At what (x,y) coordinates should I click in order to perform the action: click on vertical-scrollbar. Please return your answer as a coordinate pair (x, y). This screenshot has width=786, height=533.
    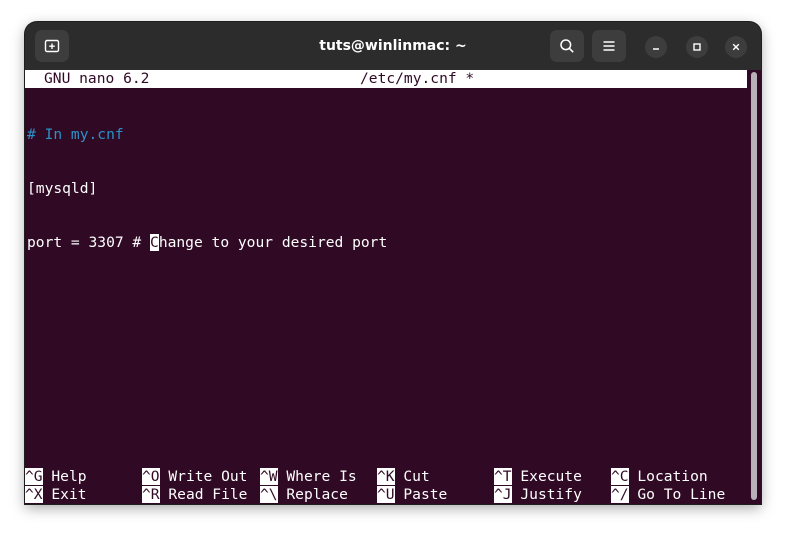
    Looking at the image, I should click on (754, 287).